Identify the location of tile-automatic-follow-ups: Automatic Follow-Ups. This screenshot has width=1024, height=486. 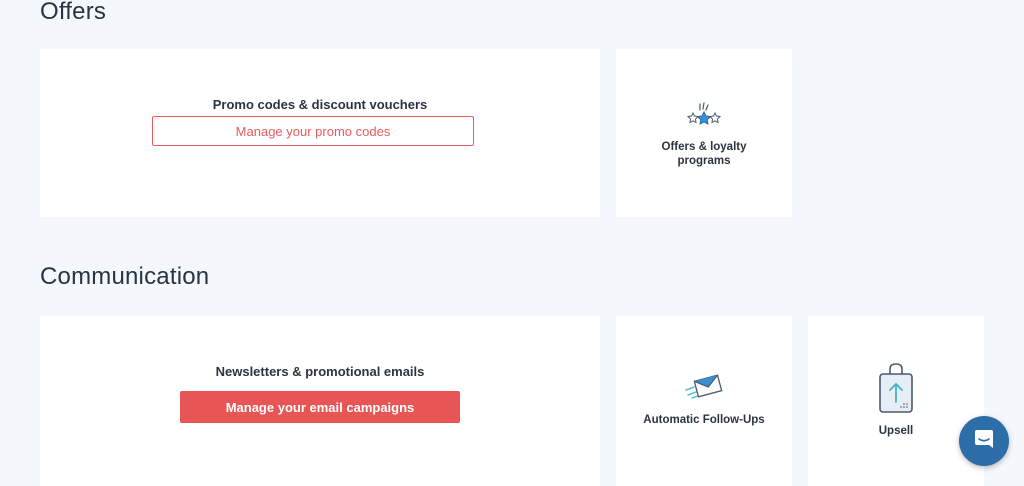
(704, 401).